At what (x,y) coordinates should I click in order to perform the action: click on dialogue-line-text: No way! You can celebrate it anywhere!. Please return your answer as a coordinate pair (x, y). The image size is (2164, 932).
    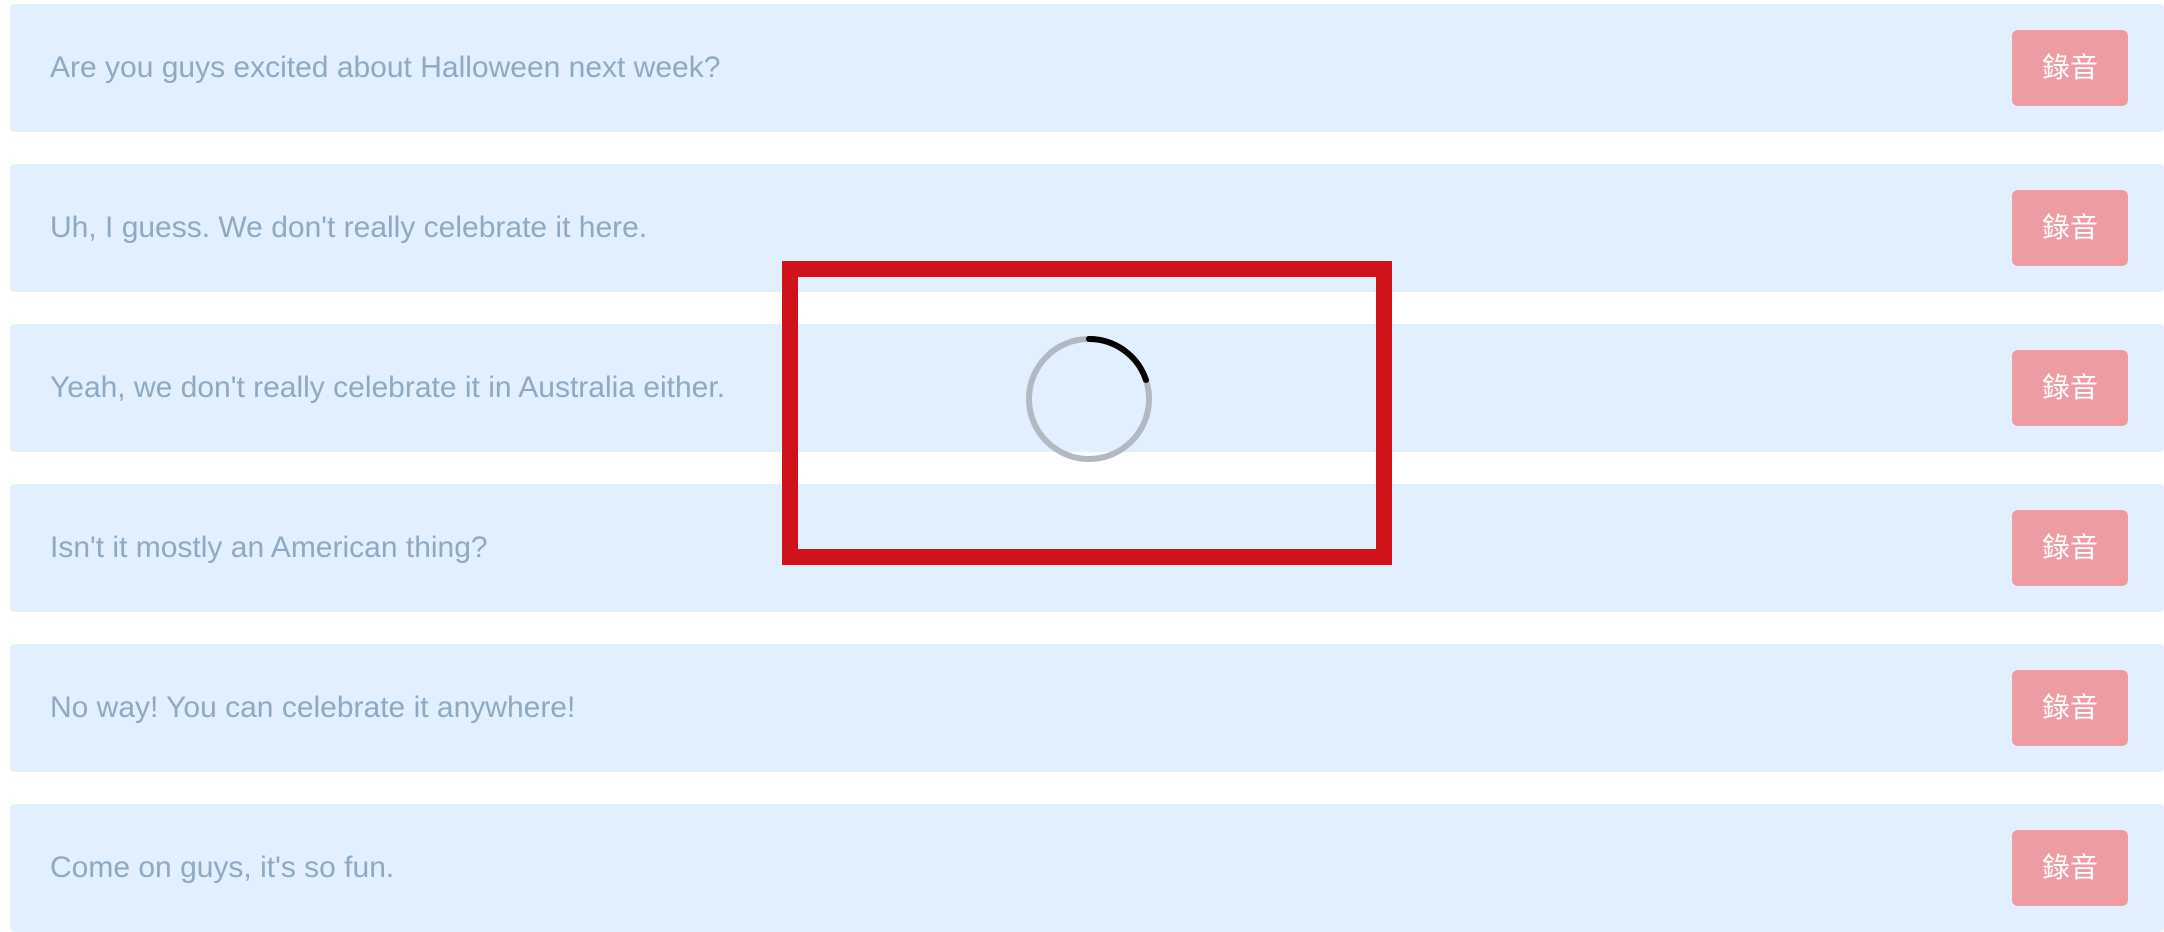
    Looking at the image, I should click on (313, 707).